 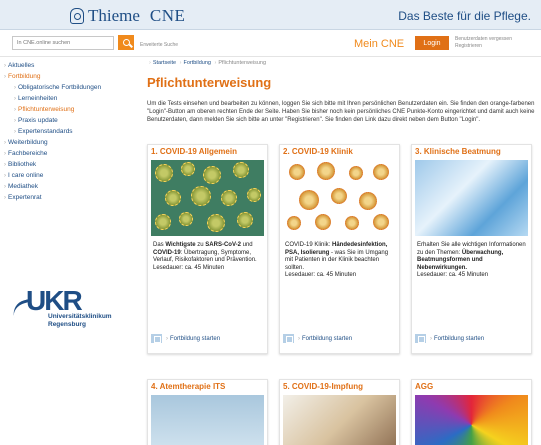 I want to click on sidebar-item-label: Obligatorische Fortbildungen, so click(x=60, y=87).